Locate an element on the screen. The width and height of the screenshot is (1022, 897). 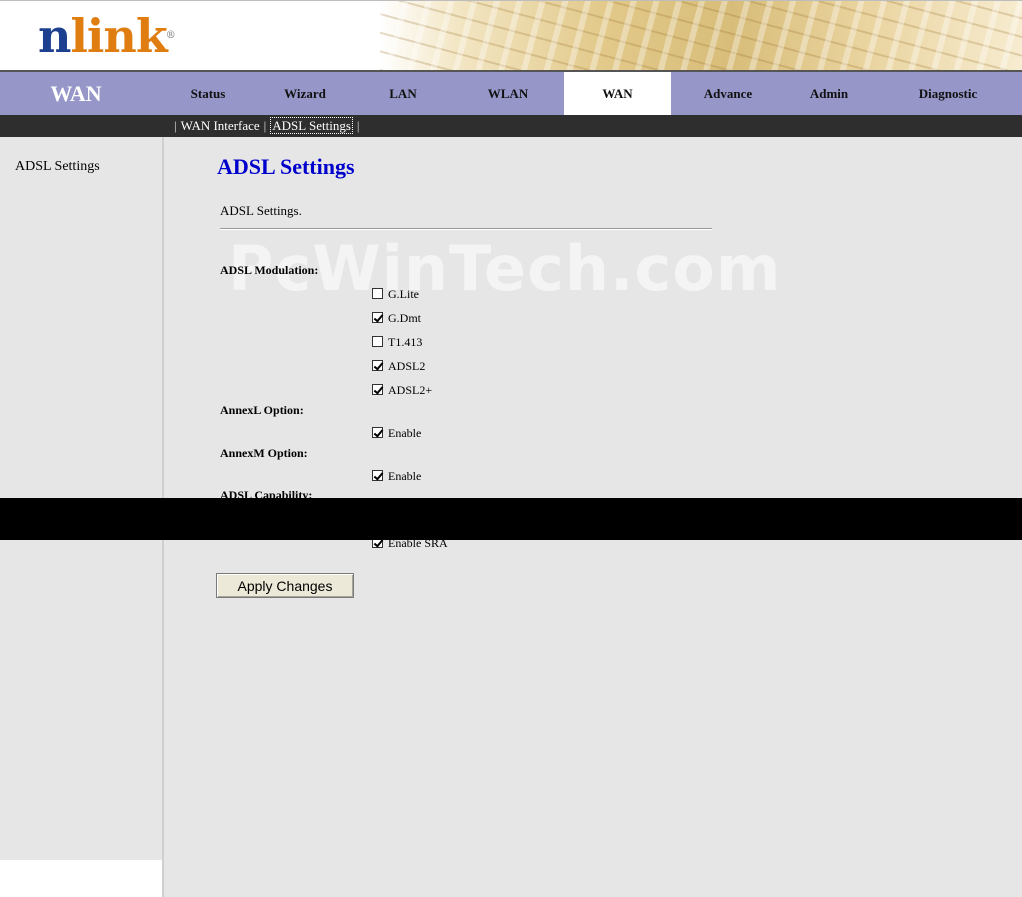
tab-wlan: WLAN is located at coordinates (508, 93).